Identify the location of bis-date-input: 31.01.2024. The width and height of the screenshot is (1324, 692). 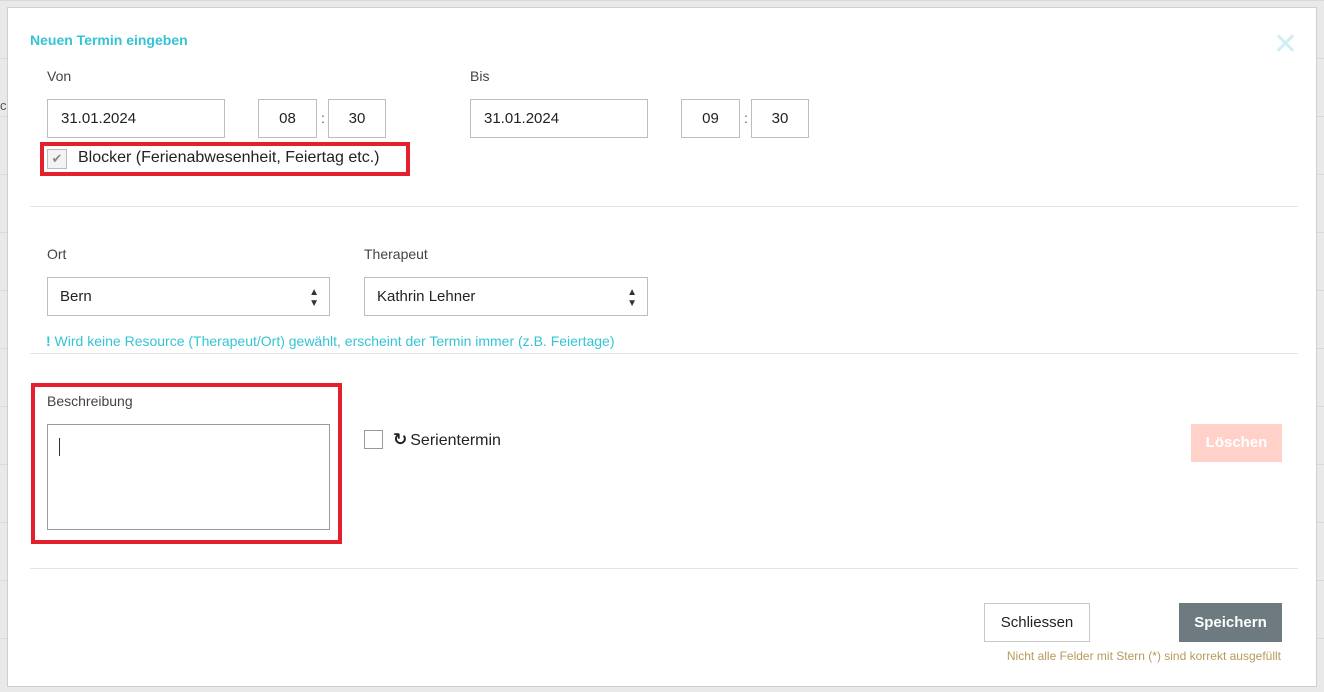
(559, 118).